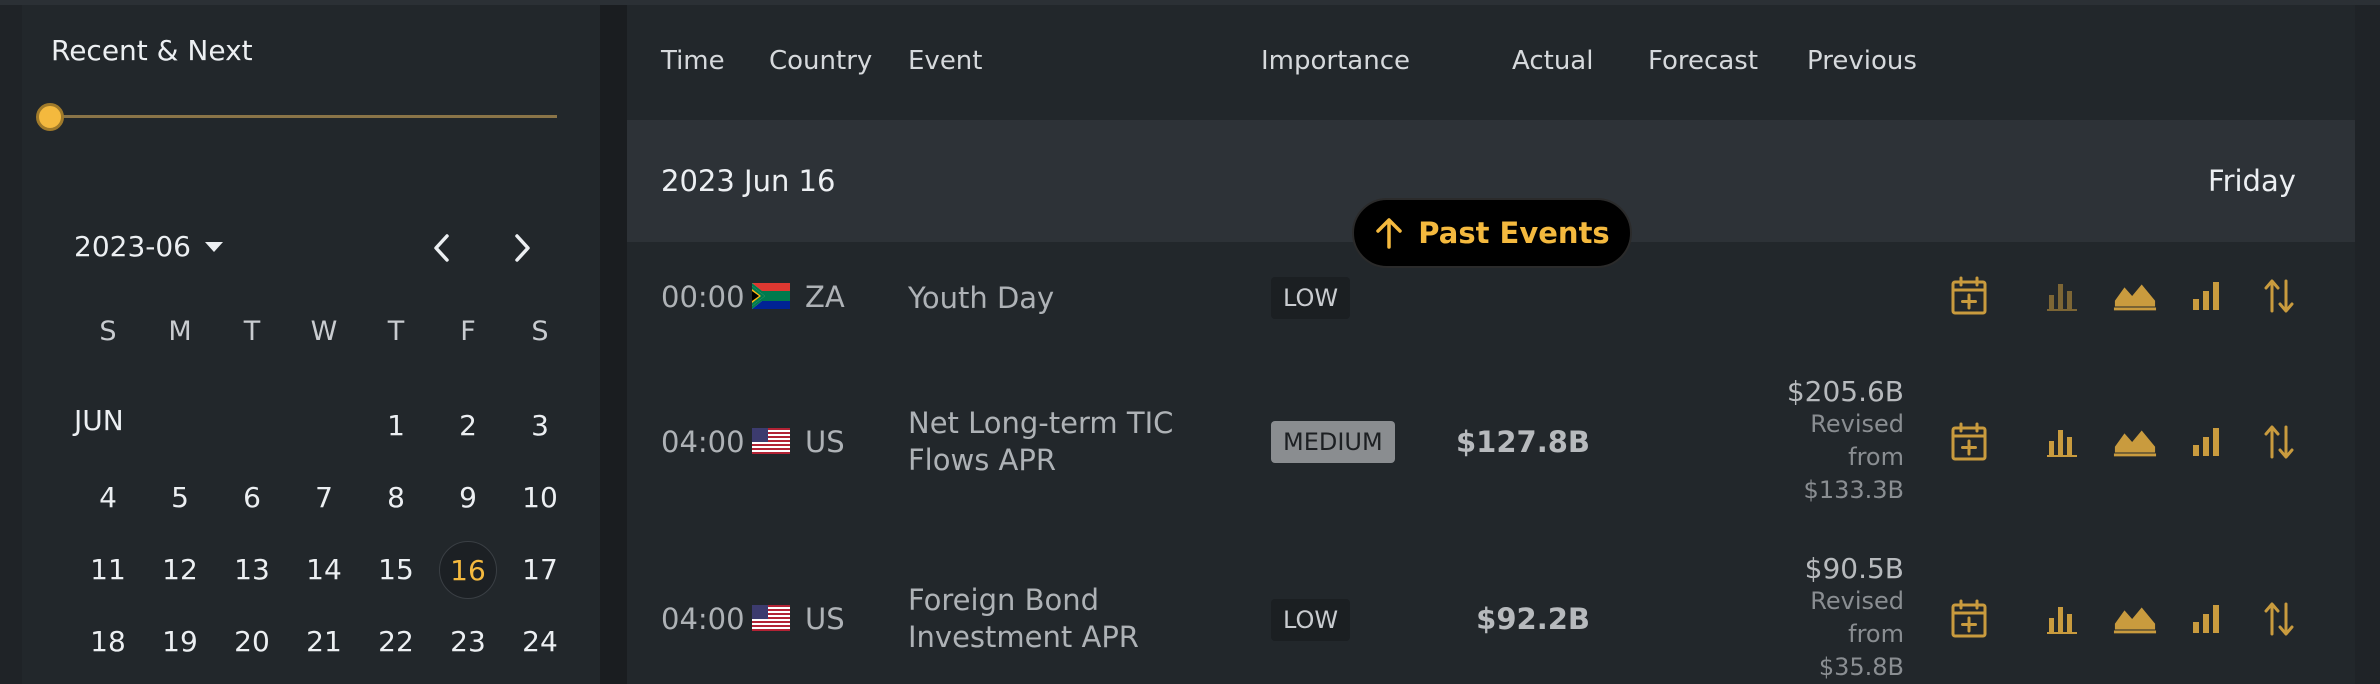  What do you see at coordinates (1514, 233) in the screenshot?
I see `past-events-label: Past Events` at bounding box center [1514, 233].